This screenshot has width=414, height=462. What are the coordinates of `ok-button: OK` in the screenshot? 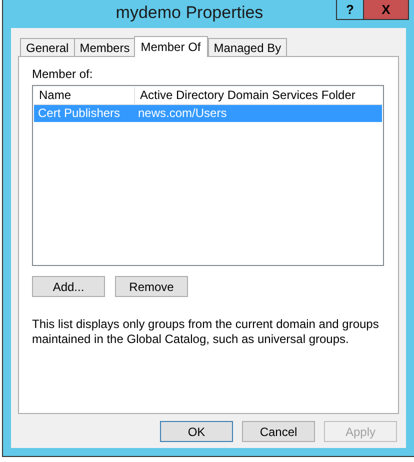 It's located at (196, 431).